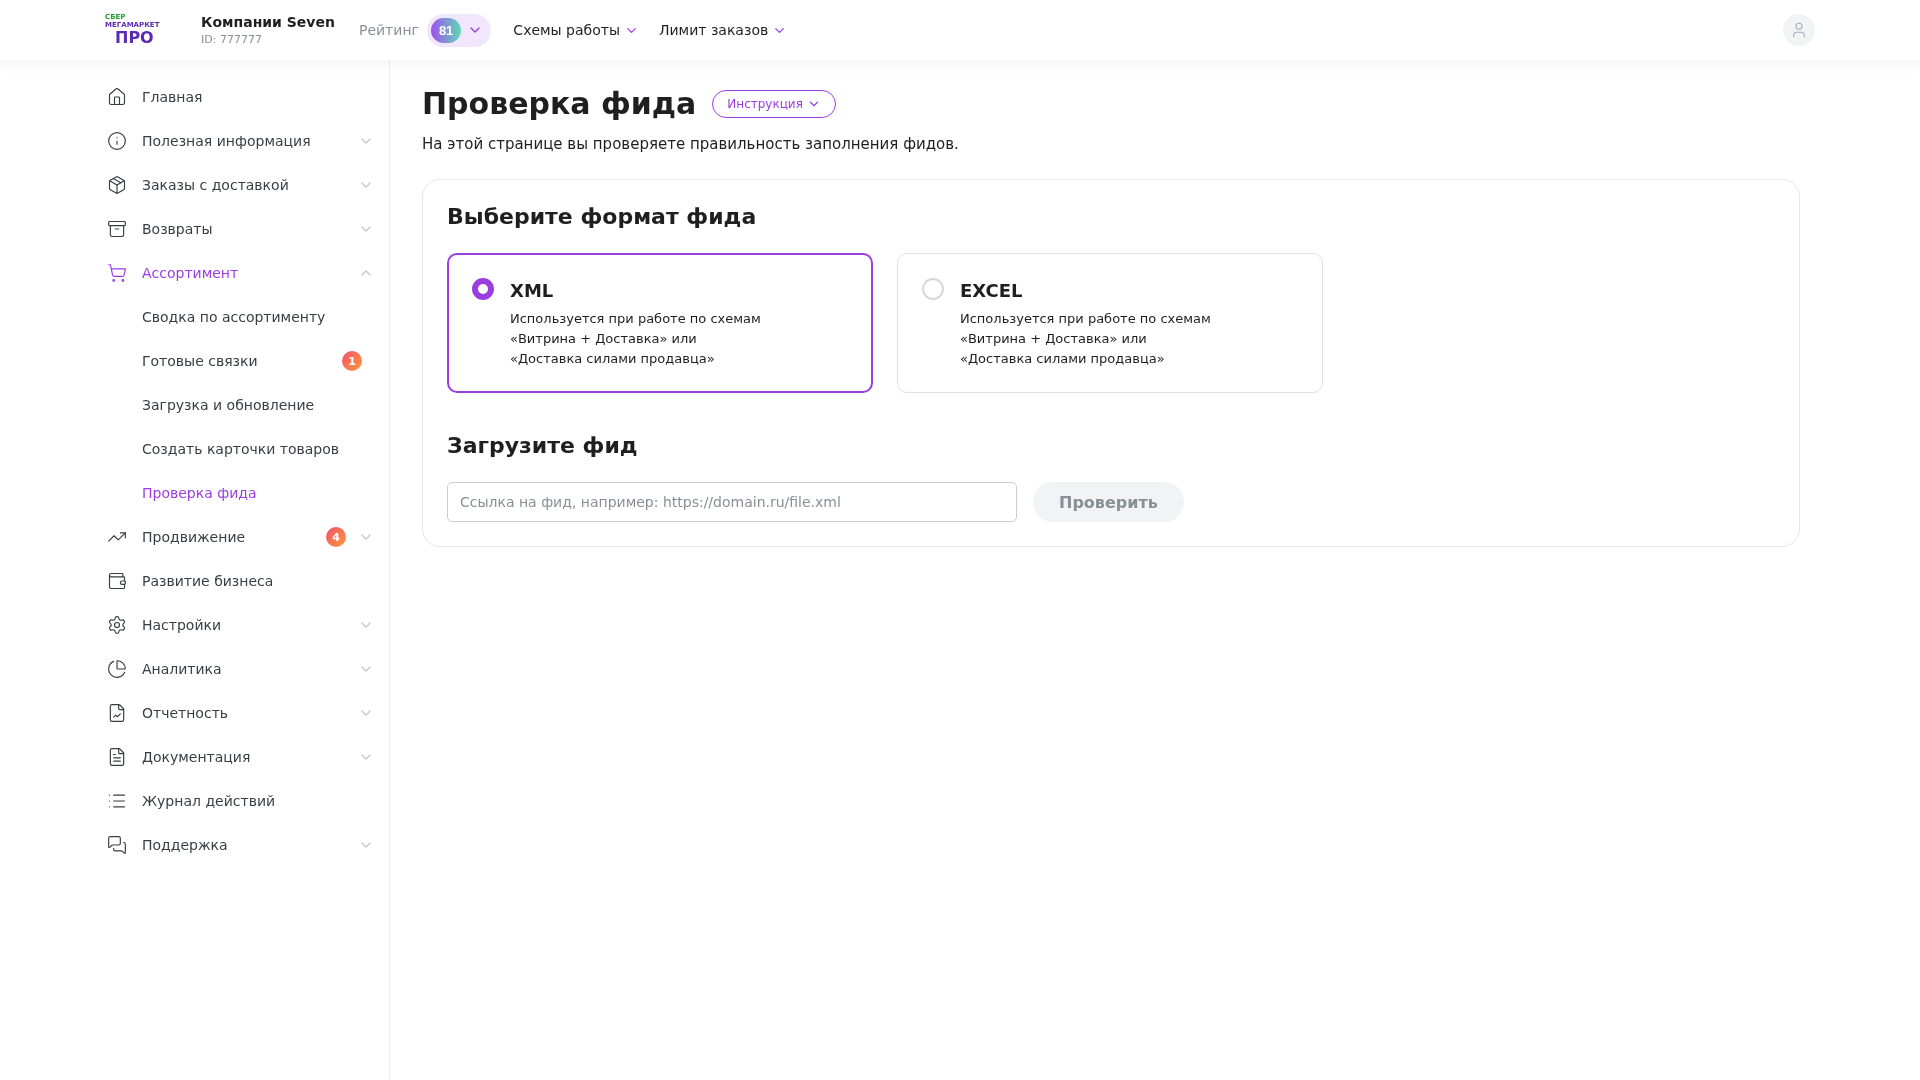 This screenshot has height=1080, width=1920. I want to click on sidebar-item: Журнал действий, so click(194, 801).